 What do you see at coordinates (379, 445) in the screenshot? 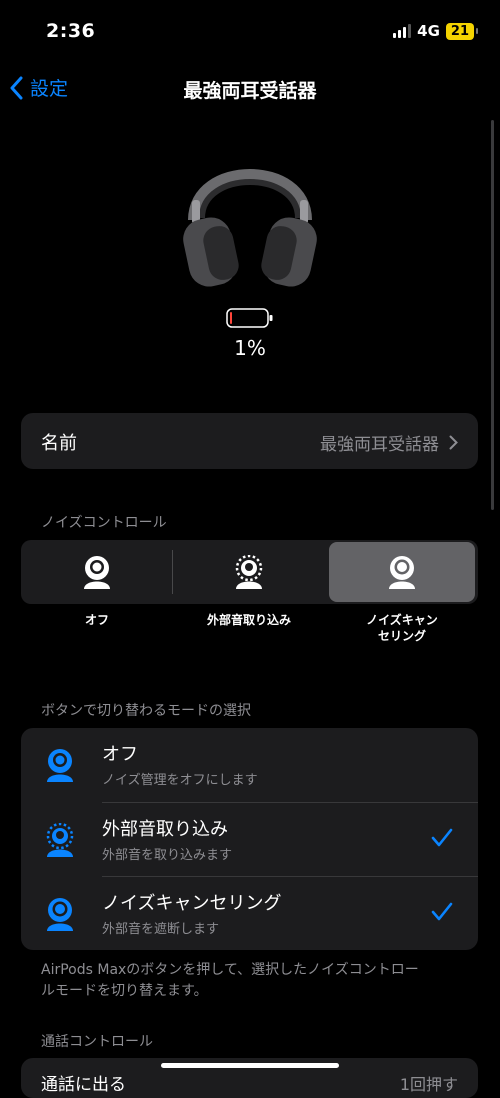
I see `name-value: 最強両耳受話器` at bounding box center [379, 445].